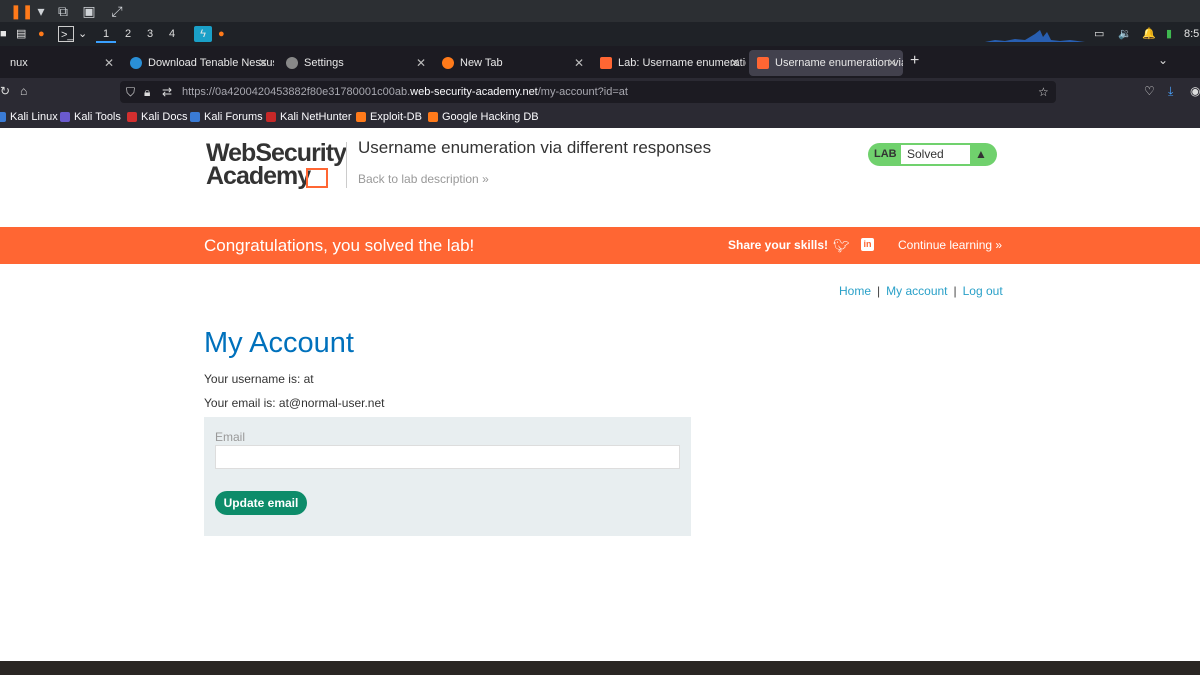  Describe the element at coordinates (867, 244) in the screenshot. I see `linkedin-icon: in` at that location.